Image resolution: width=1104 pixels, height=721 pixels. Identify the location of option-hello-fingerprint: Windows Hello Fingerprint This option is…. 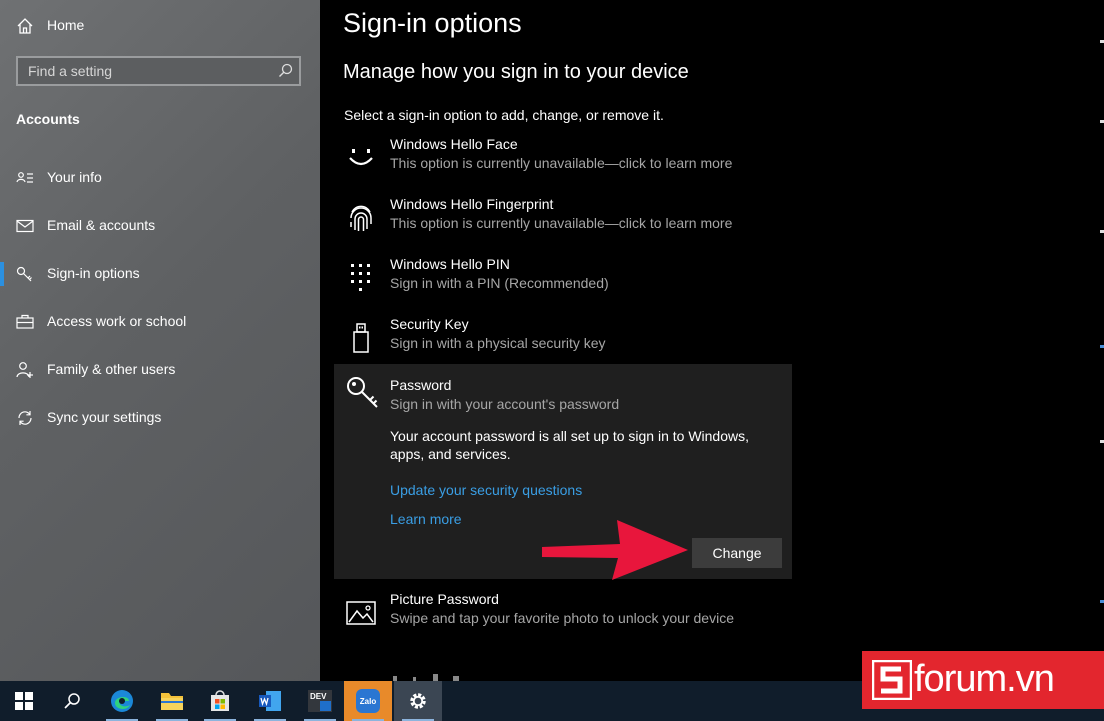
(563, 218).